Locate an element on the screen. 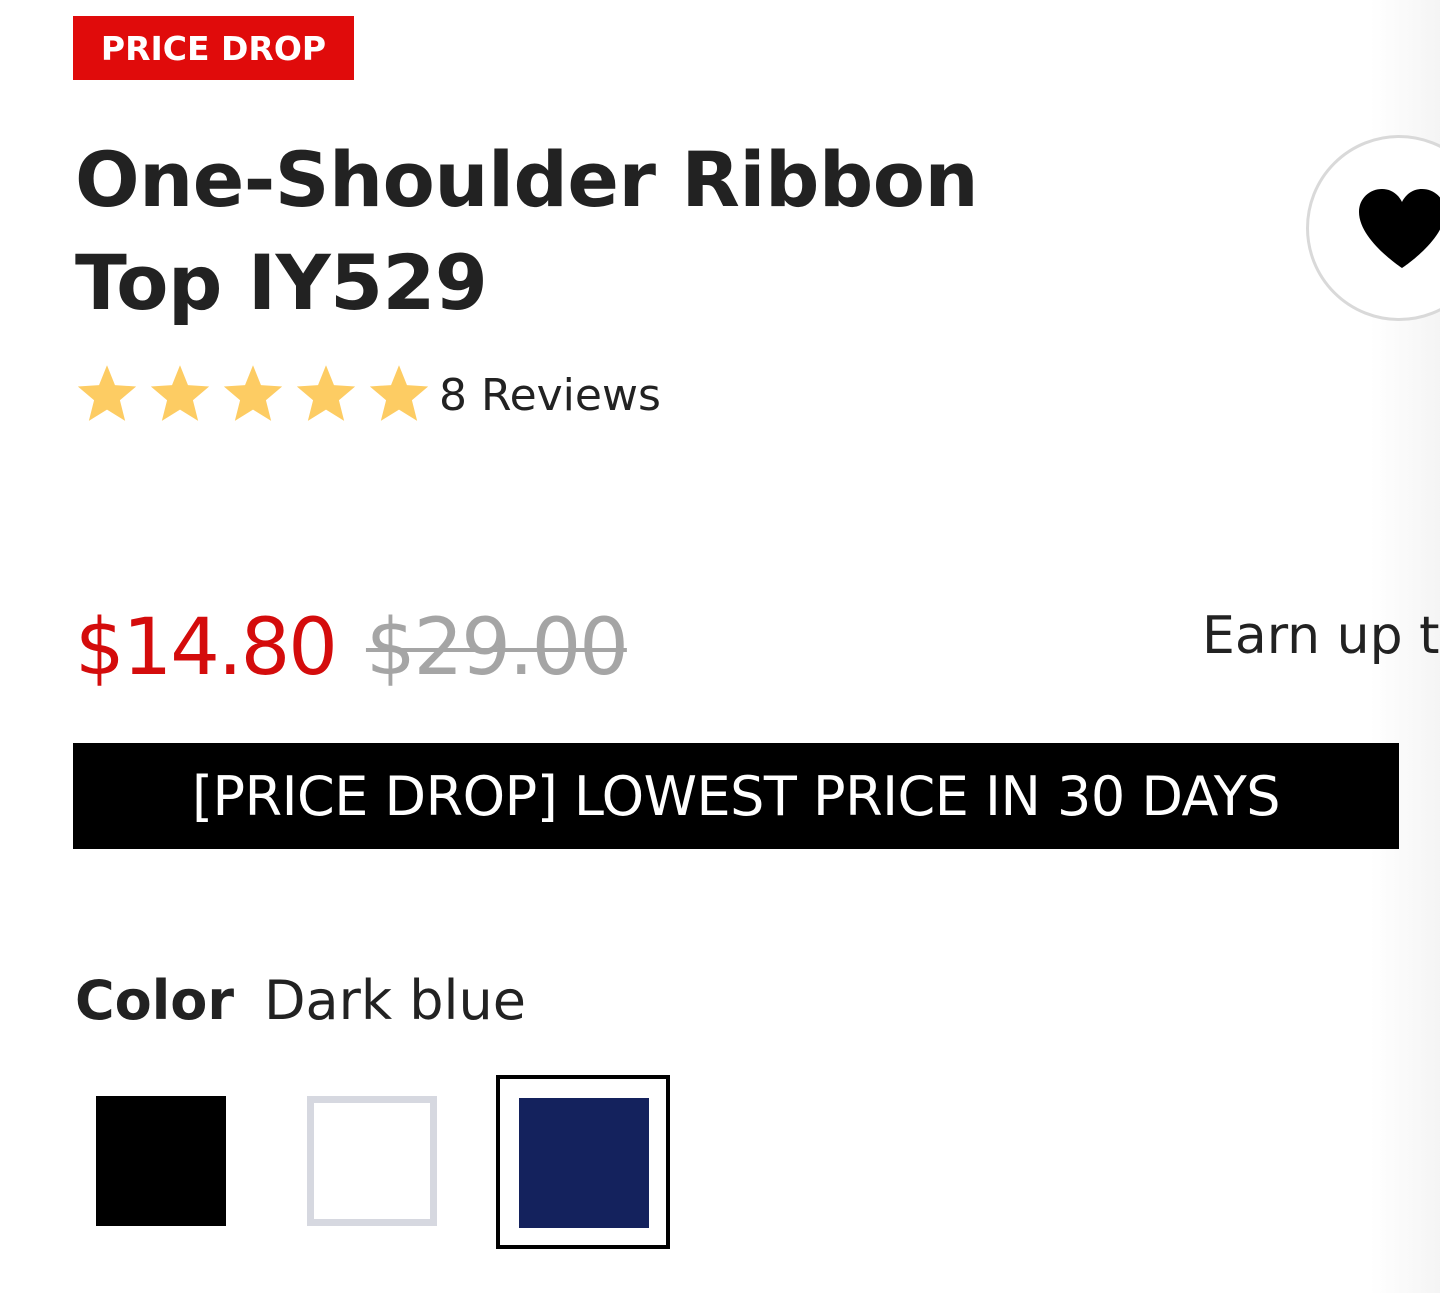  color-swatch-dark-blue is located at coordinates (583, 1162).